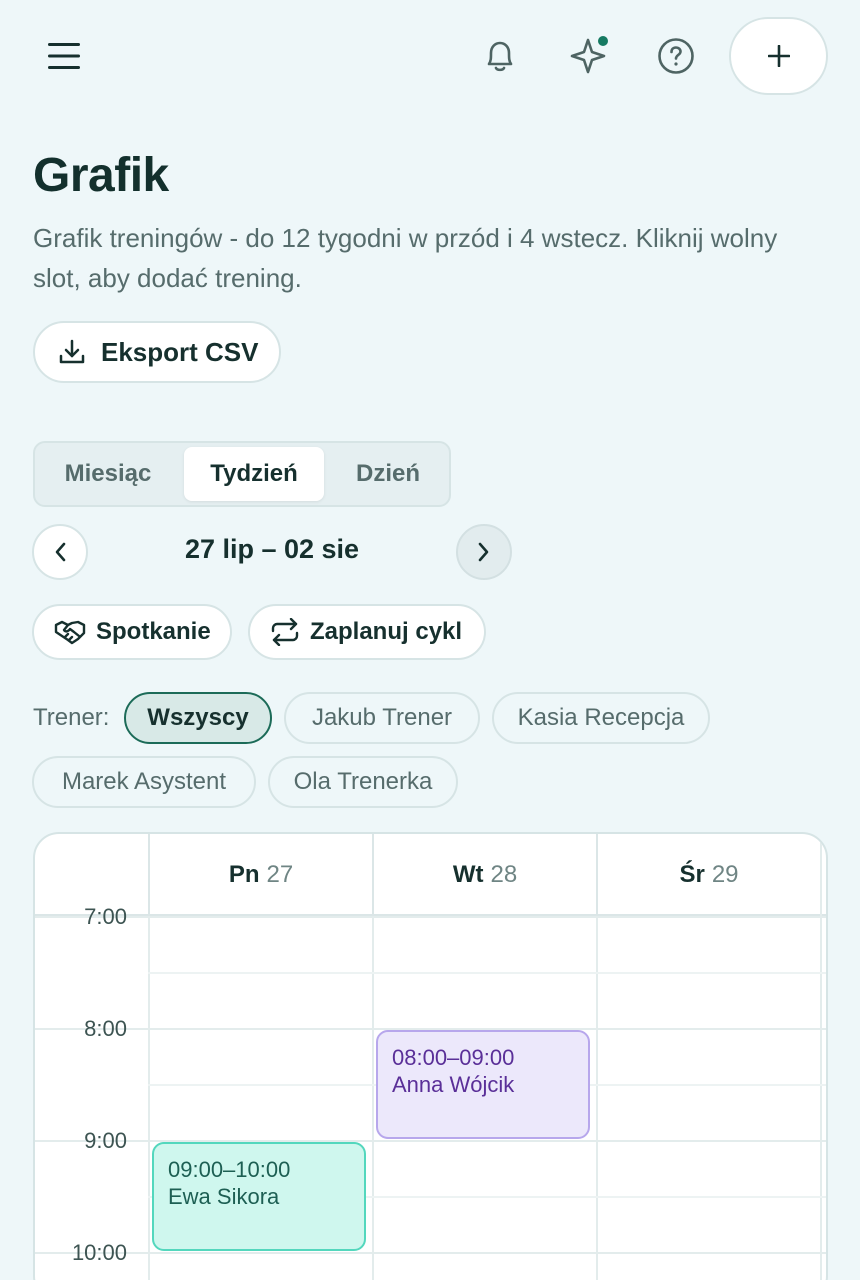 The image size is (860, 1280). I want to click on day-name: Pn, so click(244, 874).